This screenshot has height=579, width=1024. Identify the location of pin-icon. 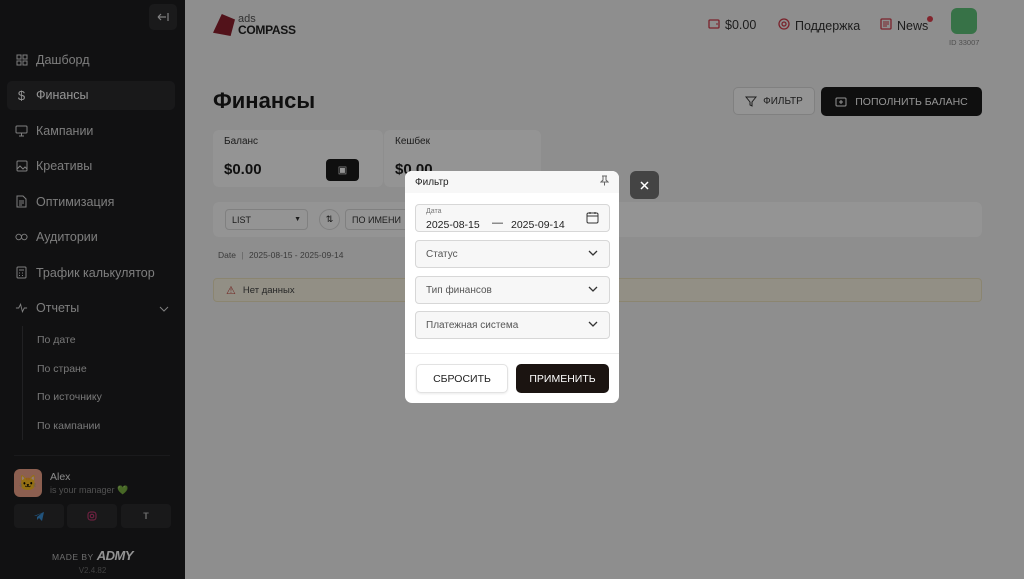
(604, 182).